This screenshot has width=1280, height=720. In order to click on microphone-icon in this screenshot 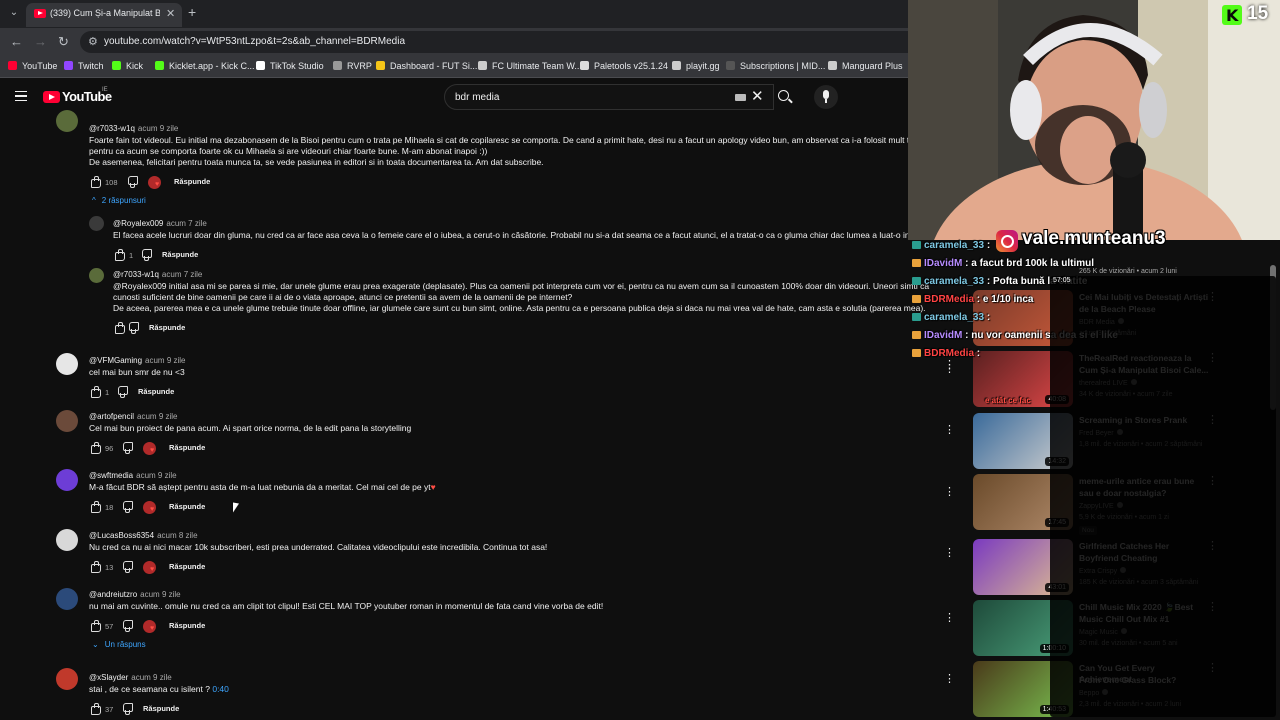, I will do `click(826, 97)`.